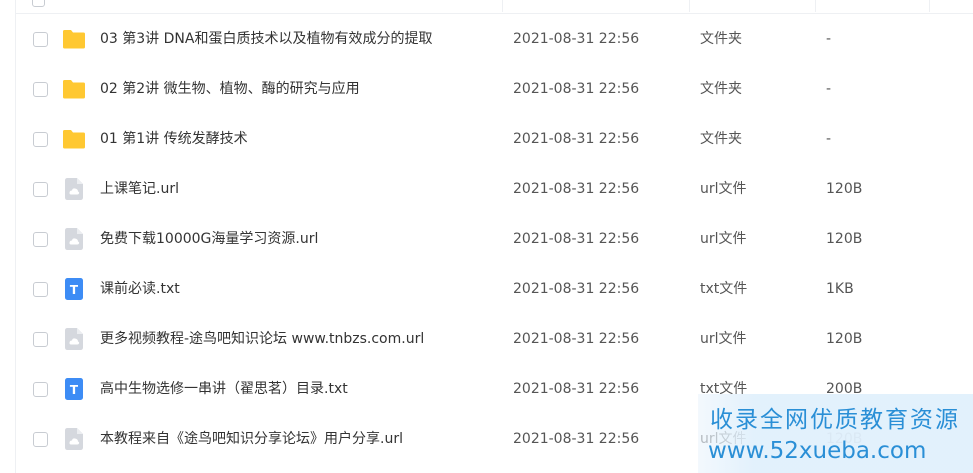  Describe the element at coordinates (224, 389) in the screenshot. I see `file-name: 高中生物选修一串讲（翟思茗）目录.txt` at that location.